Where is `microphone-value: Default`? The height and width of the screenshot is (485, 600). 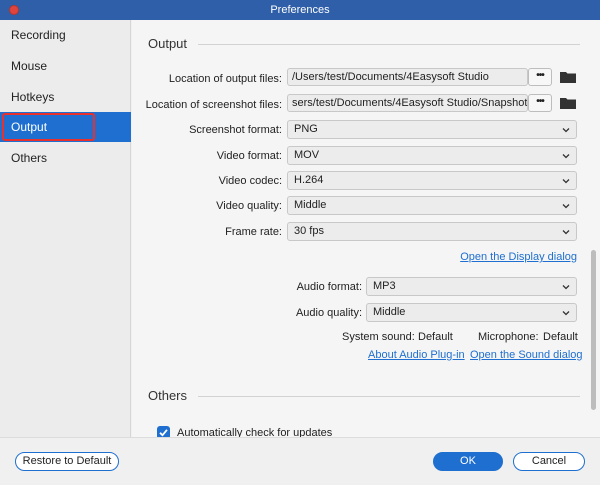 microphone-value: Default is located at coordinates (560, 337).